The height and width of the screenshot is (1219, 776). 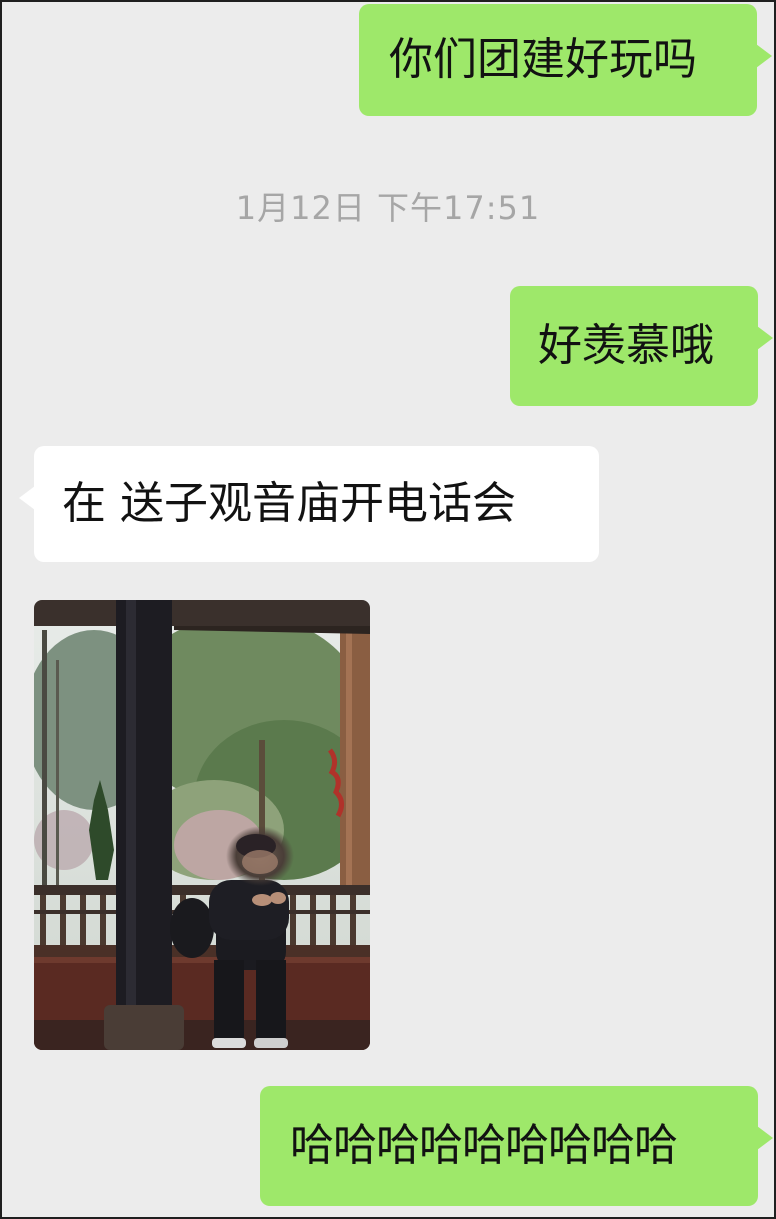 I want to click on outgoing-message-bubble: 你们团建好玩吗, so click(x=565, y=60).